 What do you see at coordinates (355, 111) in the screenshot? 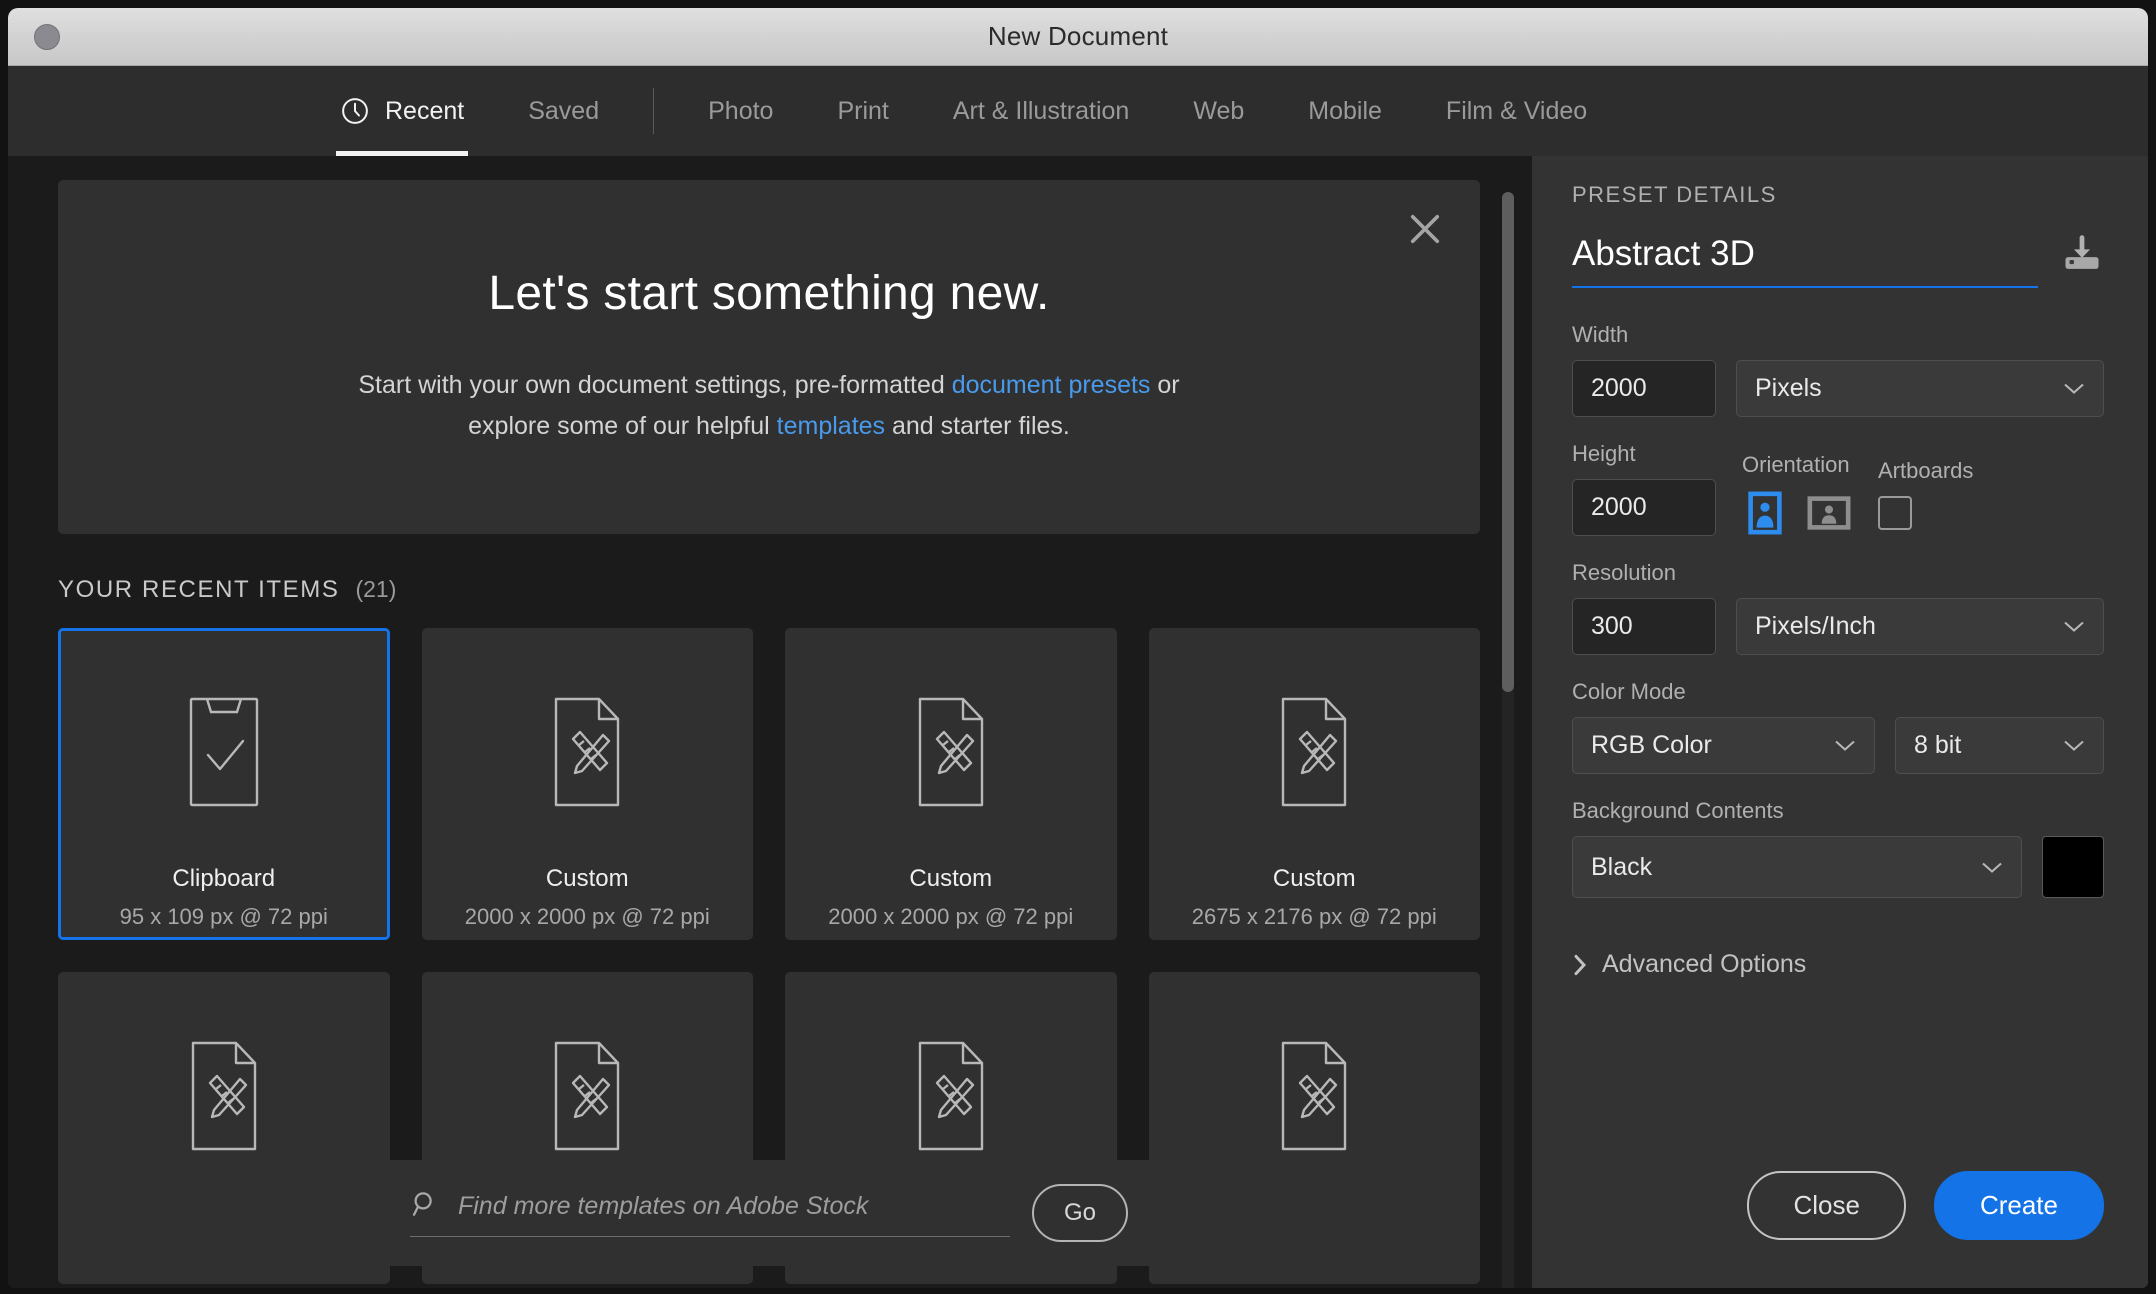
I see `clock-icon` at bounding box center [355, 111].